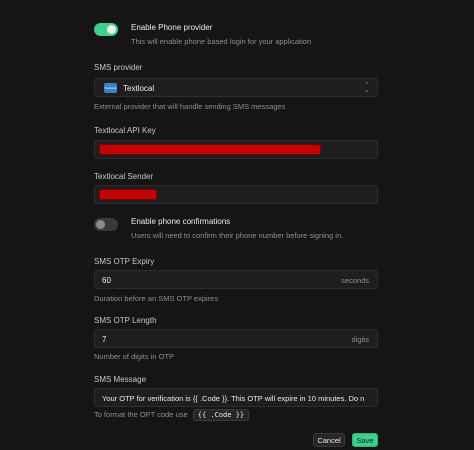  I want to click on textlocal-logo-icon: Textlocal, so click(110, 88).